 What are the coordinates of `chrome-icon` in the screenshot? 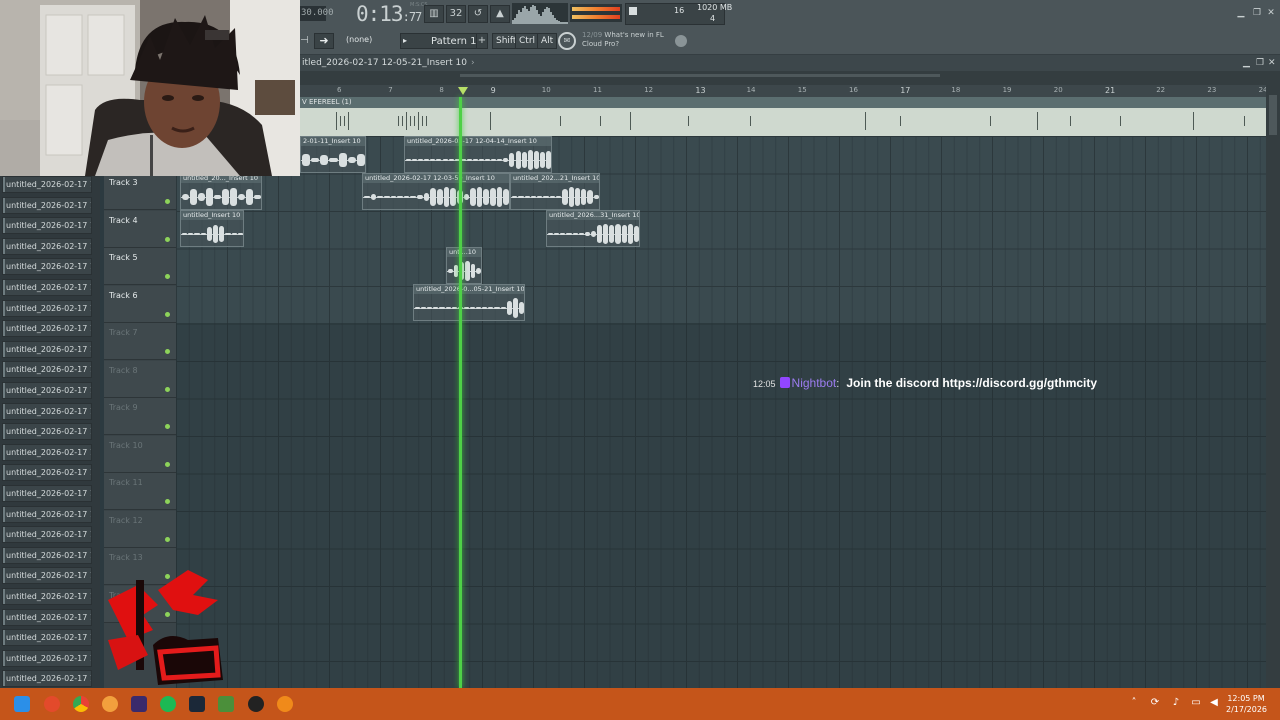 It's located at (81, 704).